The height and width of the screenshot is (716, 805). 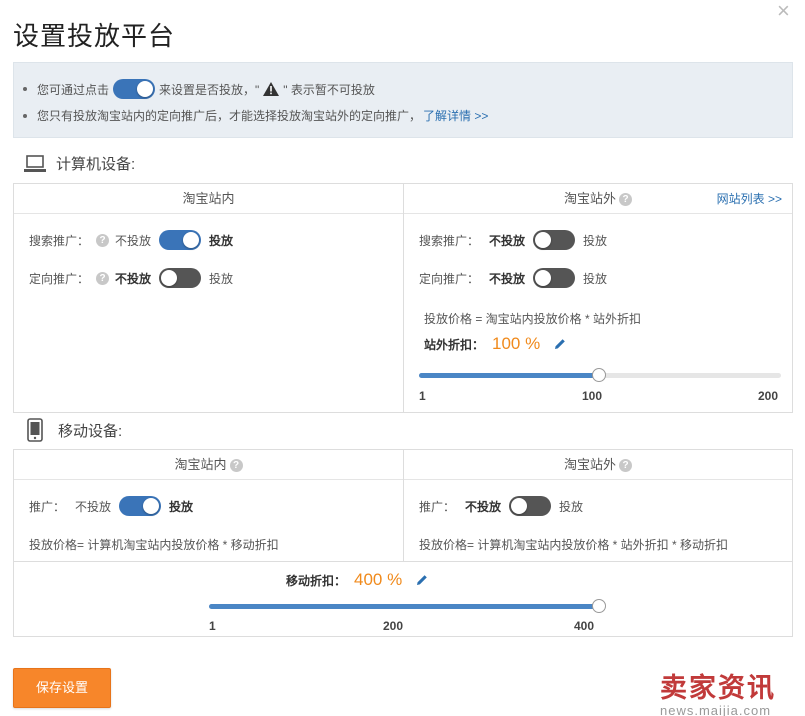 What do you see at coordinates (180, 278) in the screenshot?
I see `pc-inside-target-toggle` at bounding box center [180, 278].